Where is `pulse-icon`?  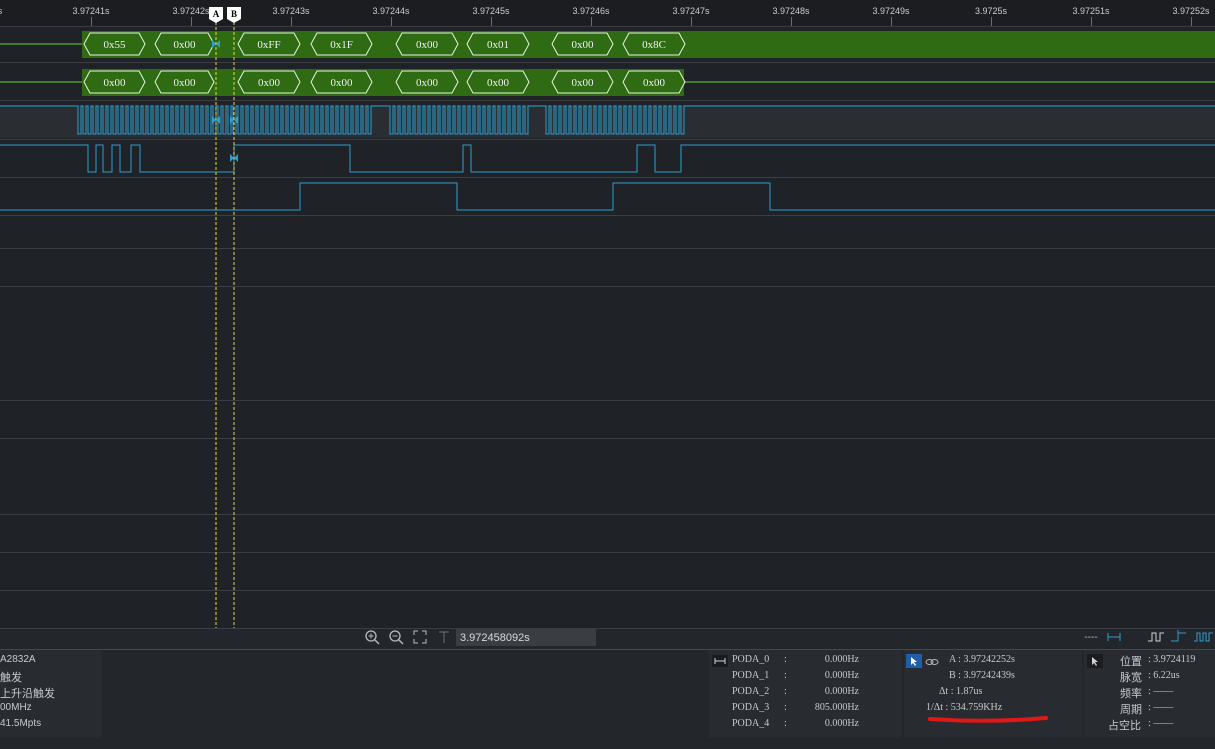 pulse-icon is located at coordinates (1156, 638).